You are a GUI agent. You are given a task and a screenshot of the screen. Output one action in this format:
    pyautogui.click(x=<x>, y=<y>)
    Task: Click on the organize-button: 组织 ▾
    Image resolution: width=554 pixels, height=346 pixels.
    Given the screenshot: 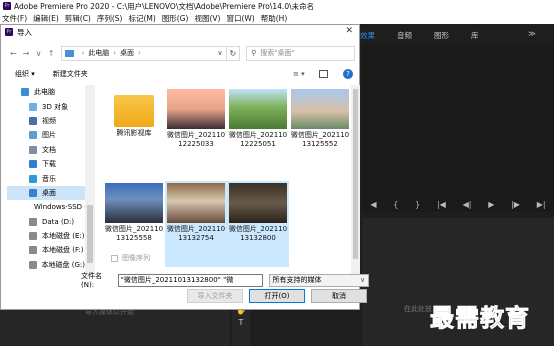 What is the action you would take?
    pyautogui.click(x=25, y=74)
    